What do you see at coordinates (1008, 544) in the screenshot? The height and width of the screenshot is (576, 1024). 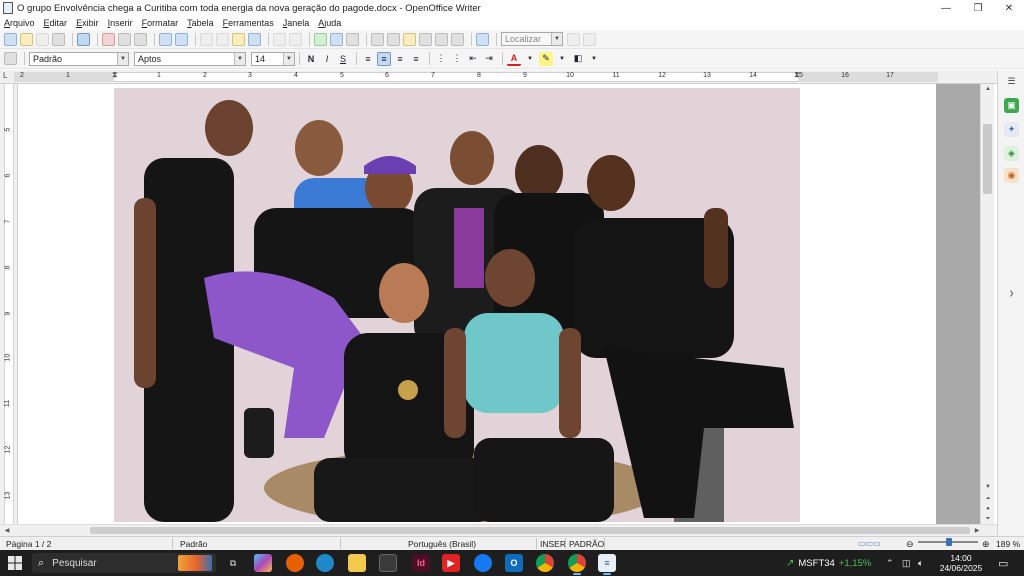 I see `zoom-level: 189 %` at bounding box center [1008, 544].